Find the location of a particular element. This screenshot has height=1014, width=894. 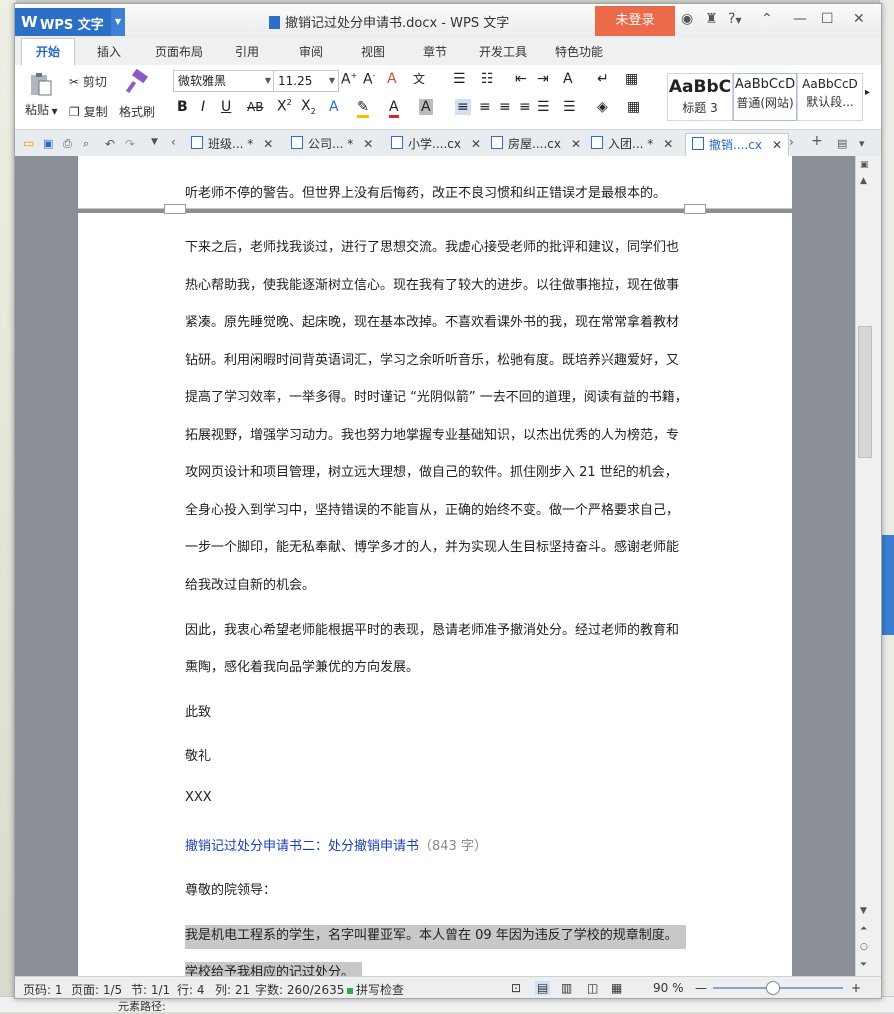

distribute-icon: ☰ is located at coordinates (543, 107).